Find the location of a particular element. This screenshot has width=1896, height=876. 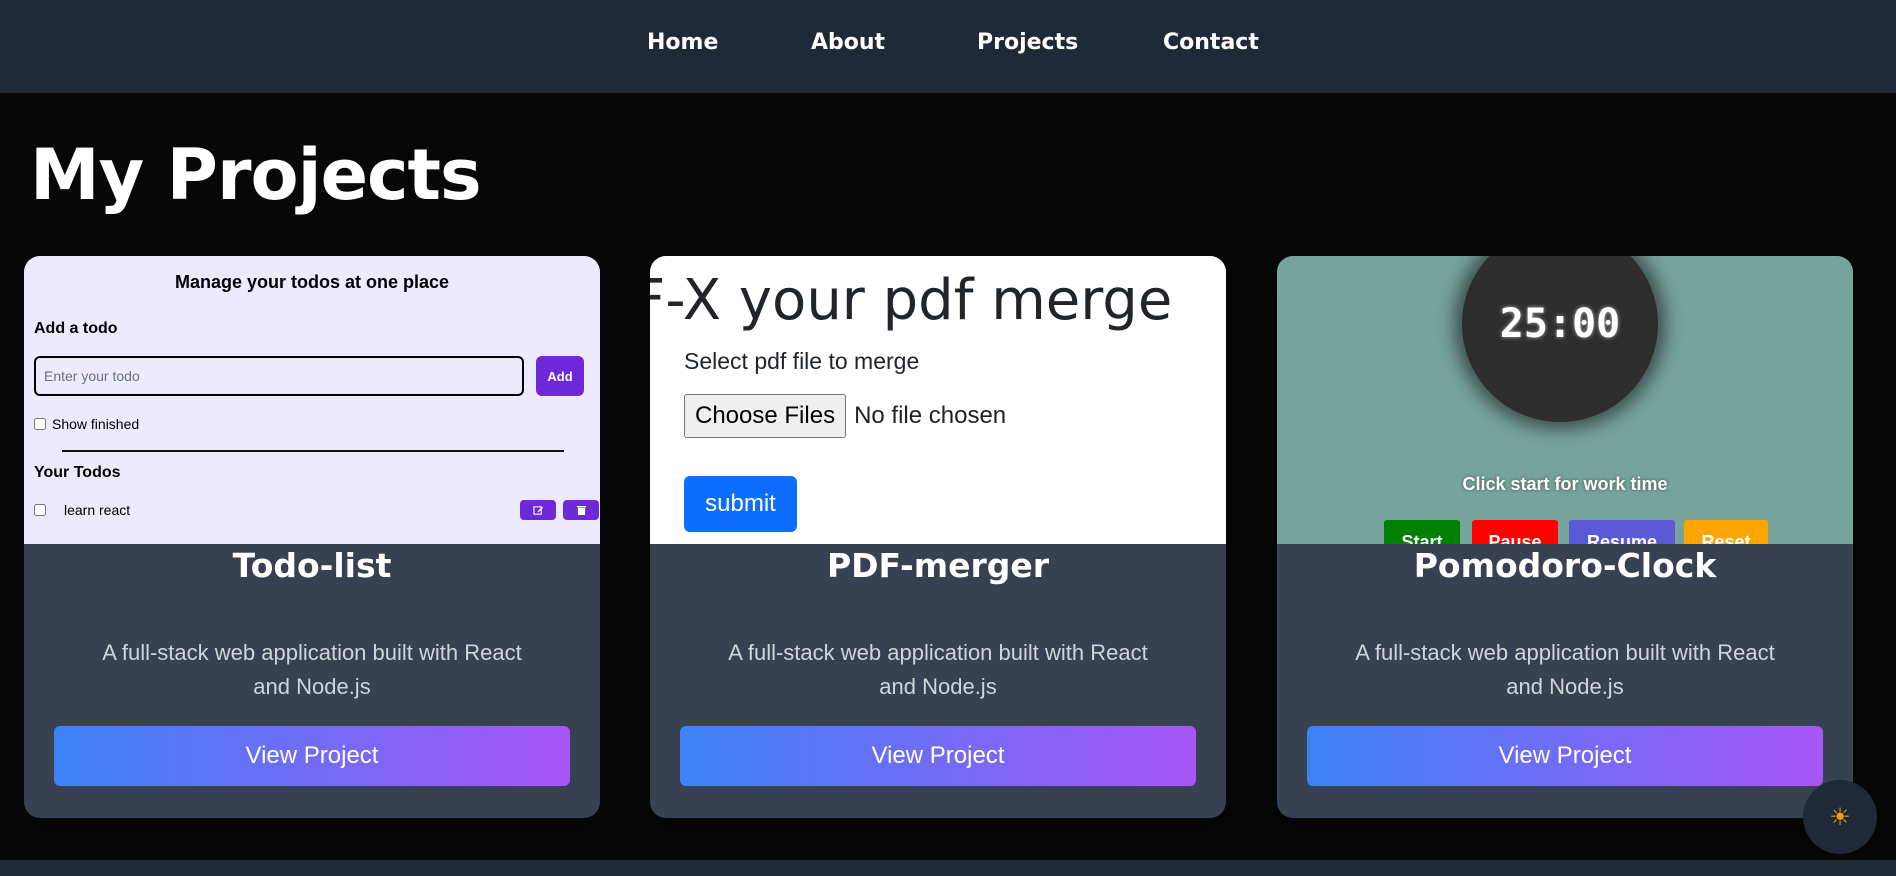

timer-hint: Click start for work time is located at coordinates (1565, 484).